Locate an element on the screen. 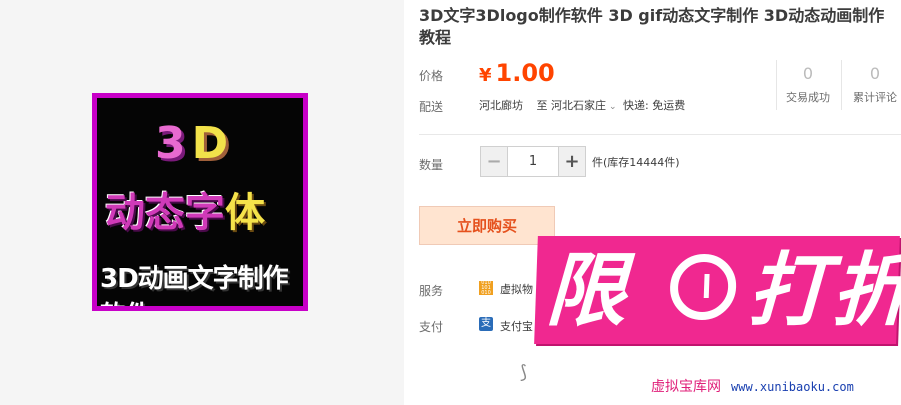  increase-quantity-button: + is located at coordinates (571, 161).